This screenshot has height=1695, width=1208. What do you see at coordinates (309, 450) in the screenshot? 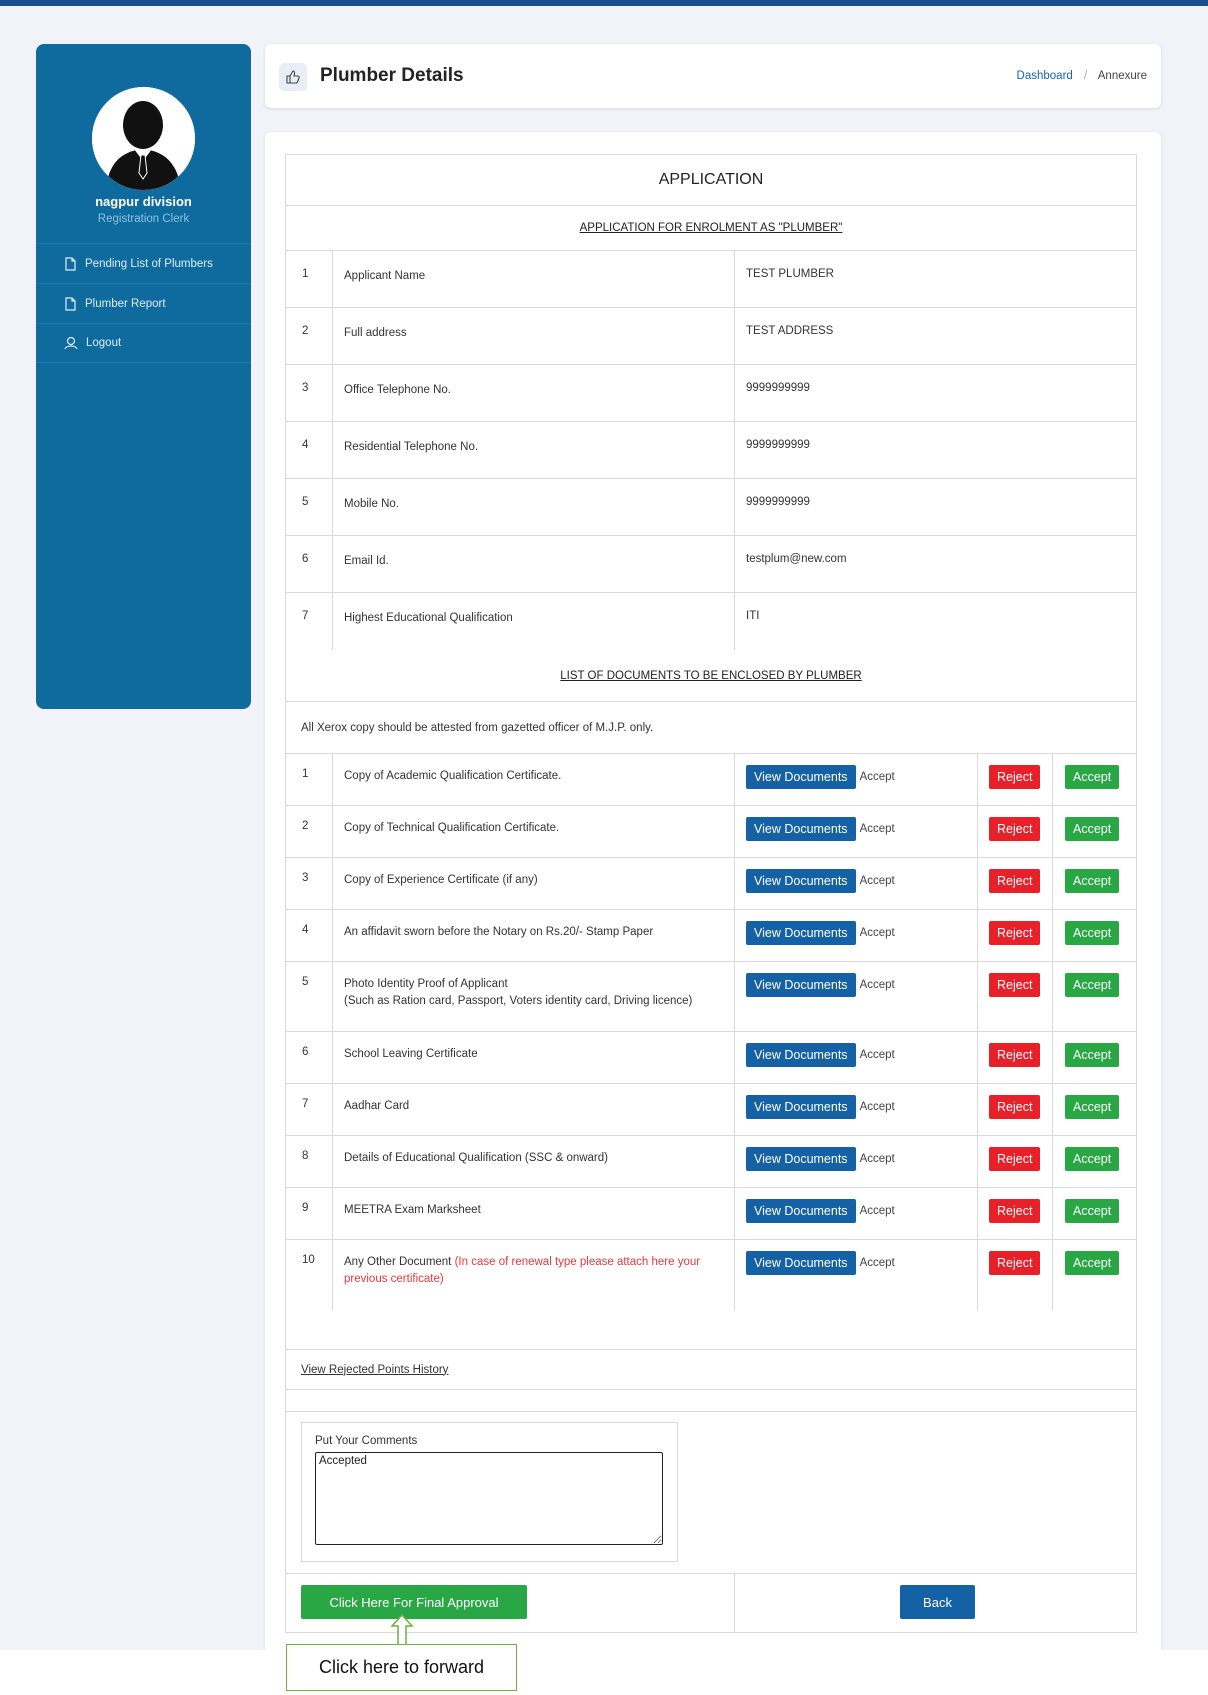
I see `field-number: 4` at bounding box center [309, 450].